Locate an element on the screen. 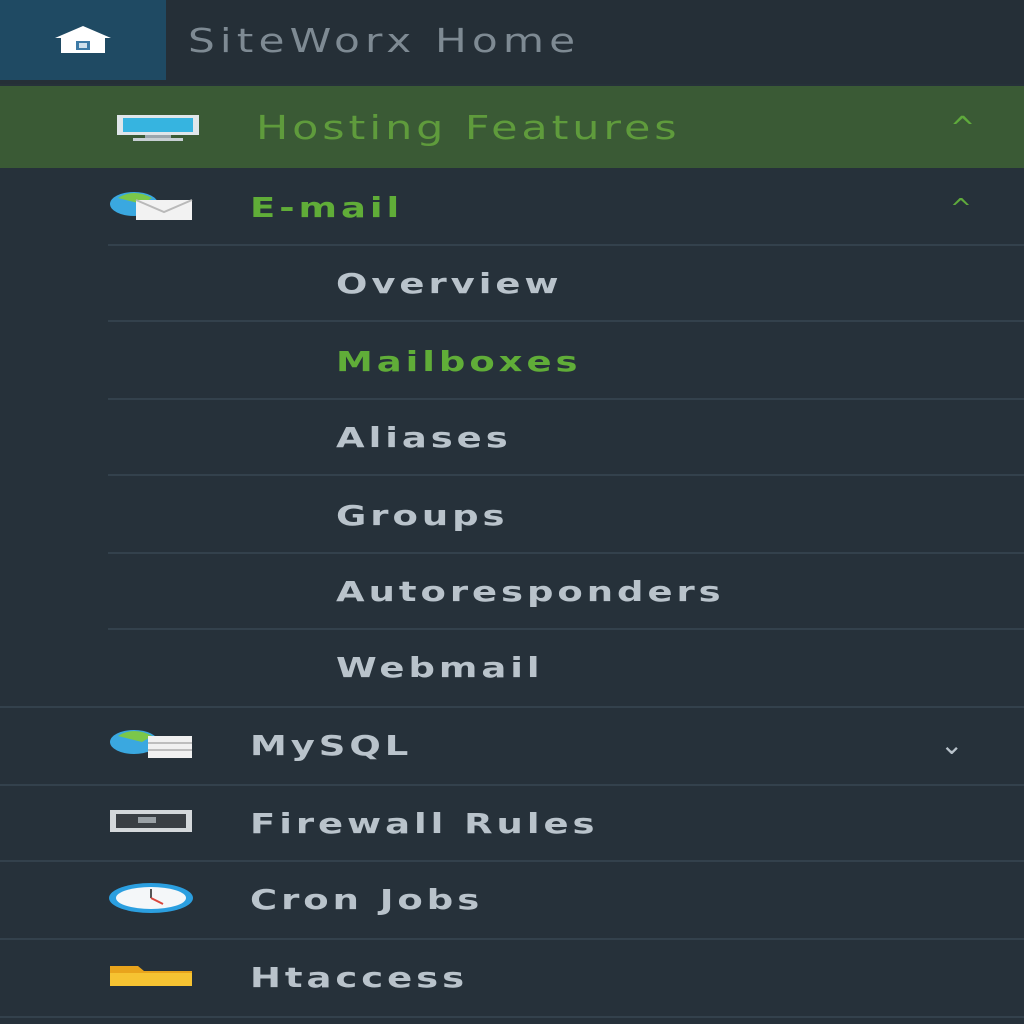  submenu-item-aliases: Aliases is located at coordinates (512, 438).